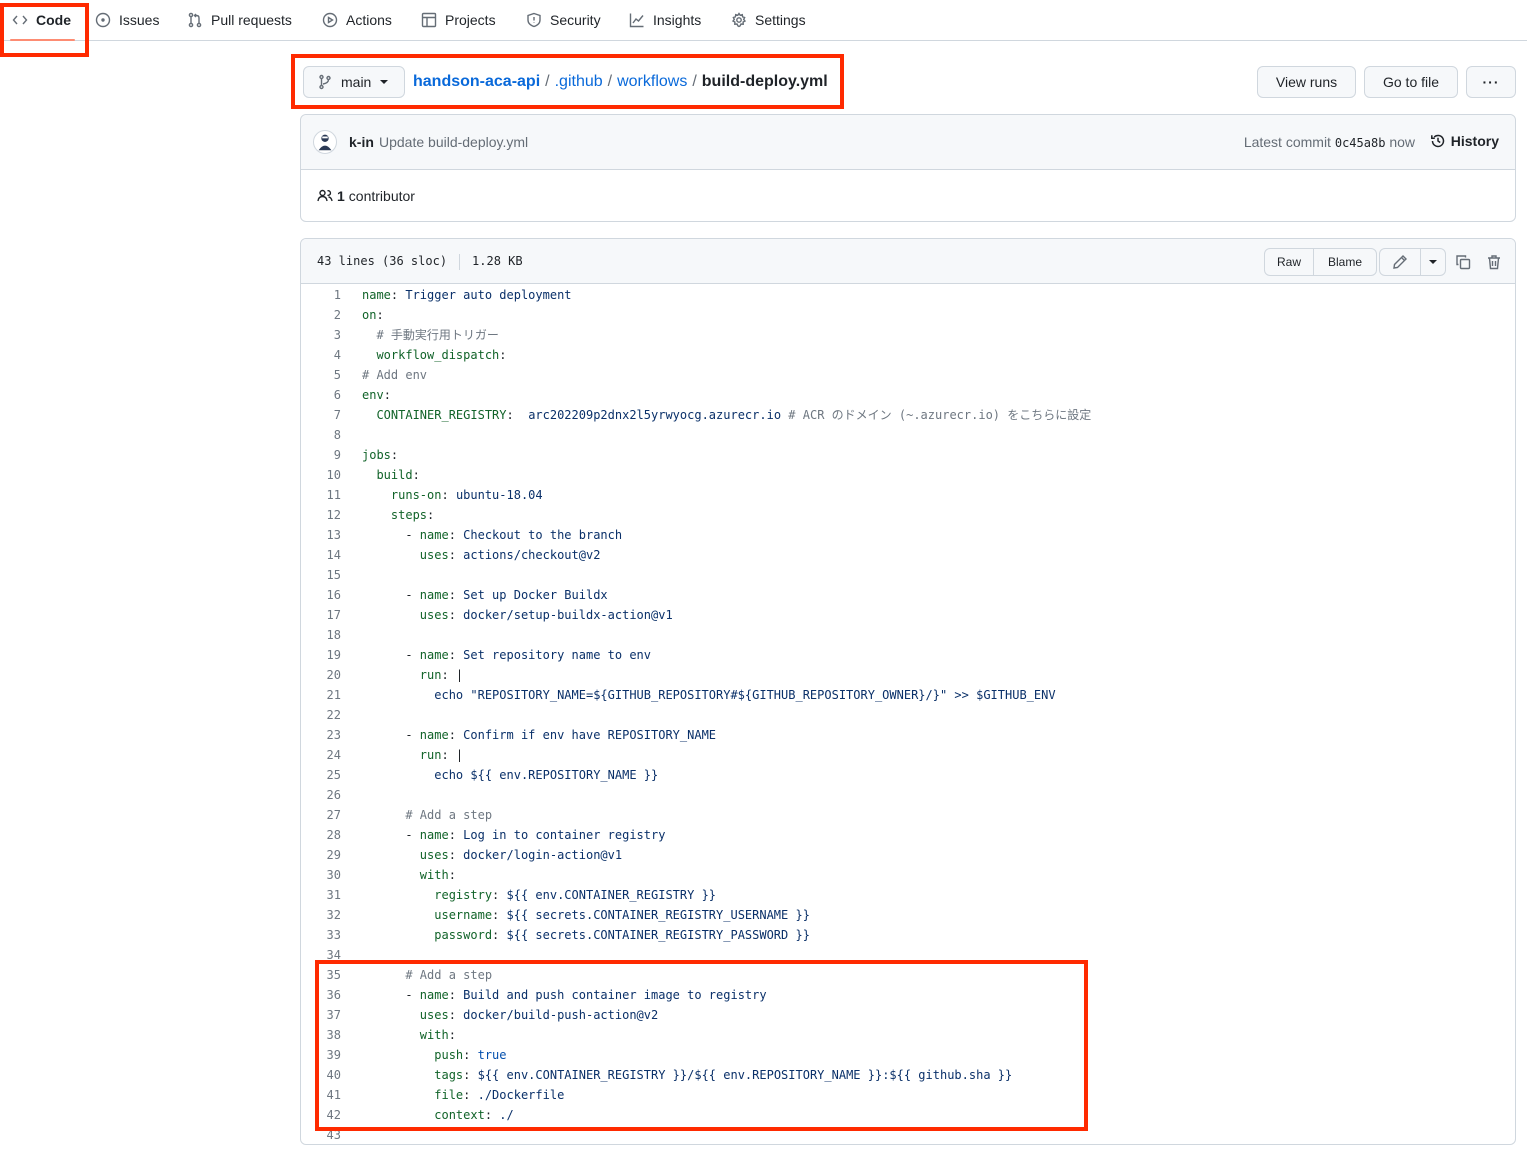 The image size is (1527, 1157). I want to click on line-number: 12, so click(321, 515).